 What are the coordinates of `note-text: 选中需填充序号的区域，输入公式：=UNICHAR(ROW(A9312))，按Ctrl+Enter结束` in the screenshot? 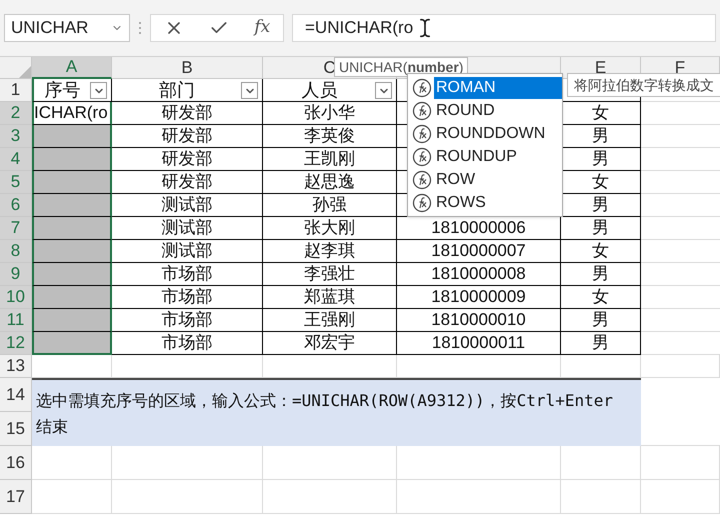 It's located at (336, 412).